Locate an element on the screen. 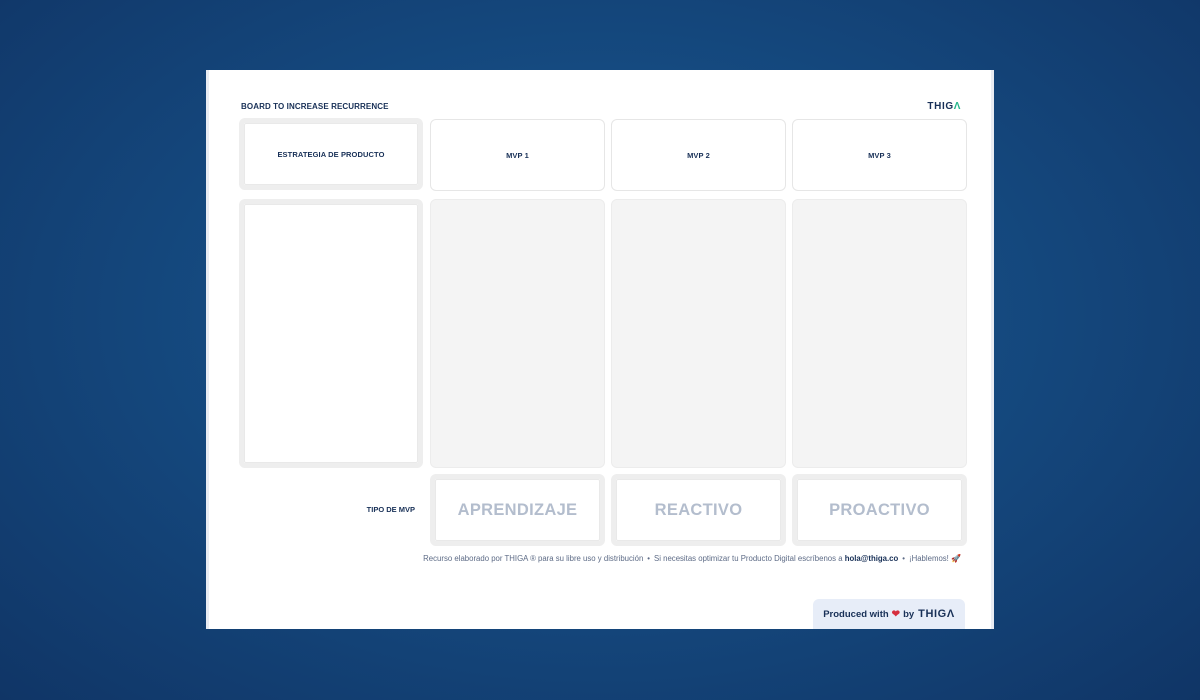  produced-prefix: Produced with is located at coordinates (856, 614).